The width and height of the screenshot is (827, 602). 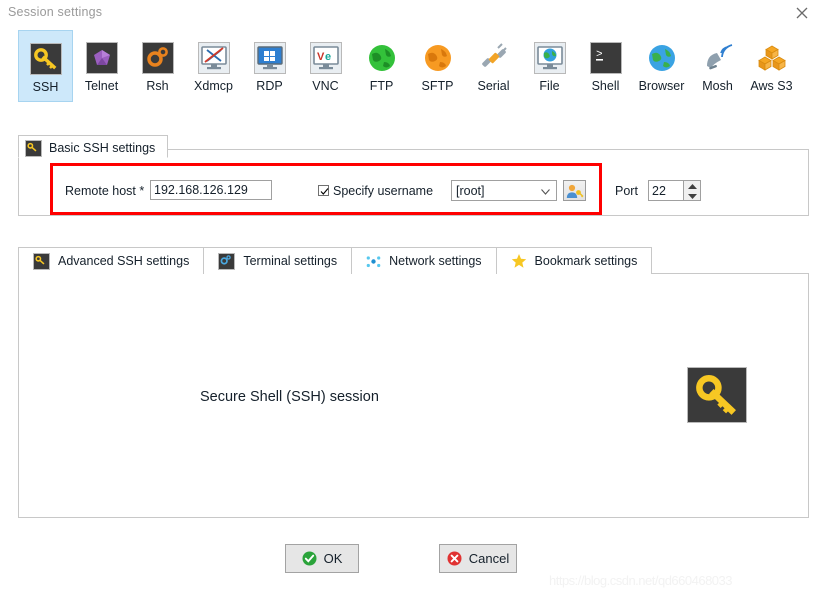 What do you see at coordinates (438, 58) in the screenshot?
I see `orange-globe-icon` at bounding box center [438, 58].